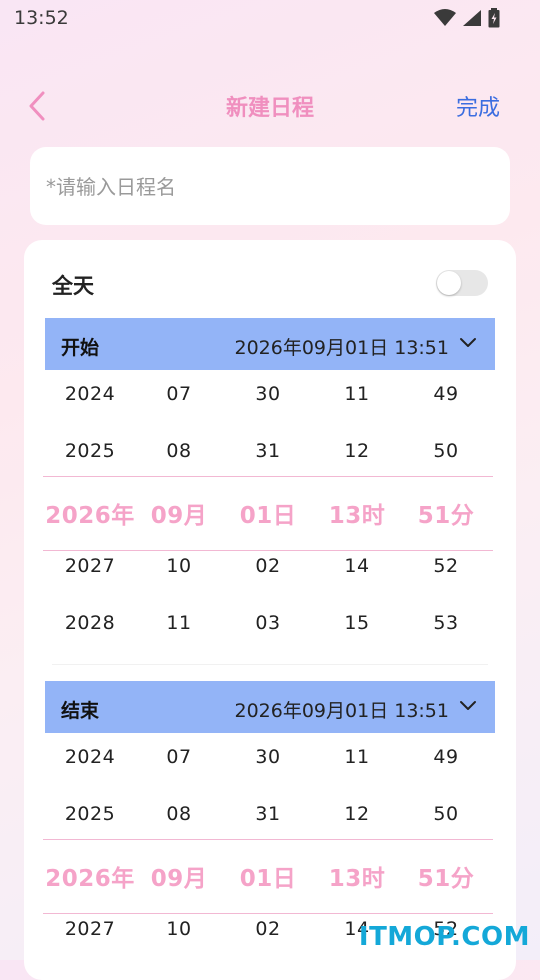 The height and width of the screenshot is (980, 540). What do you see at coordinates (270, 17) in the screenshot?
I see `status-bar: 13:52` at bounding box center [270, 17].